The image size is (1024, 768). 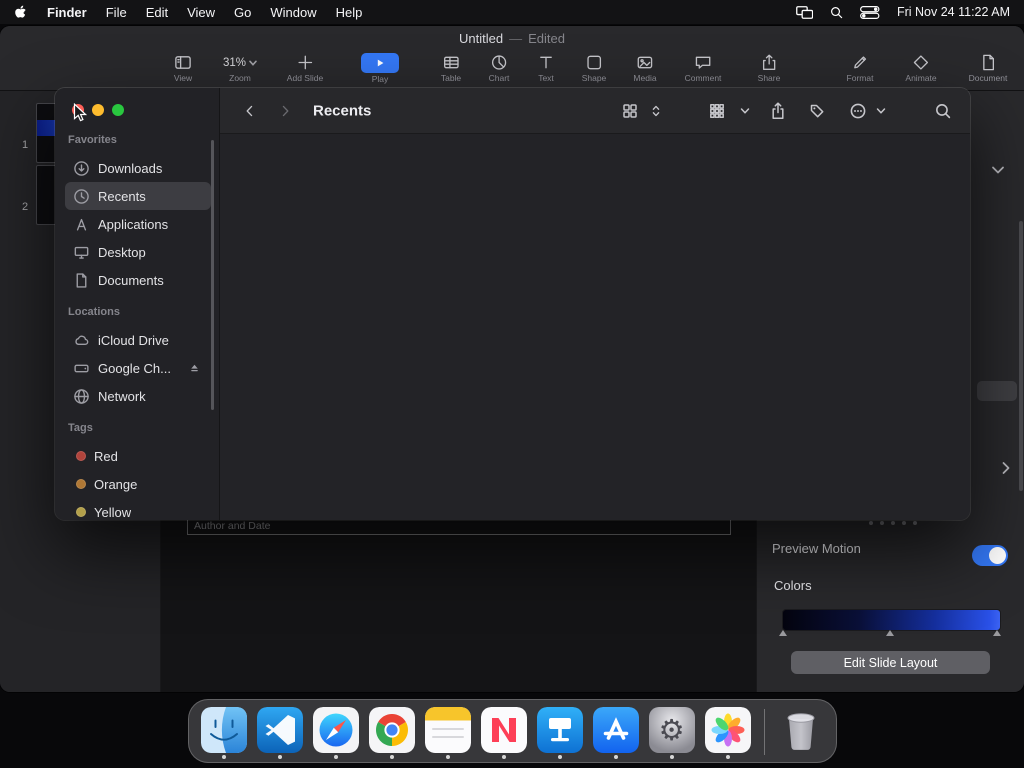 What do you see at coordinates (860, 78) in the screenshot?
I see `format-label: Format` at bounding box center [860, 78].